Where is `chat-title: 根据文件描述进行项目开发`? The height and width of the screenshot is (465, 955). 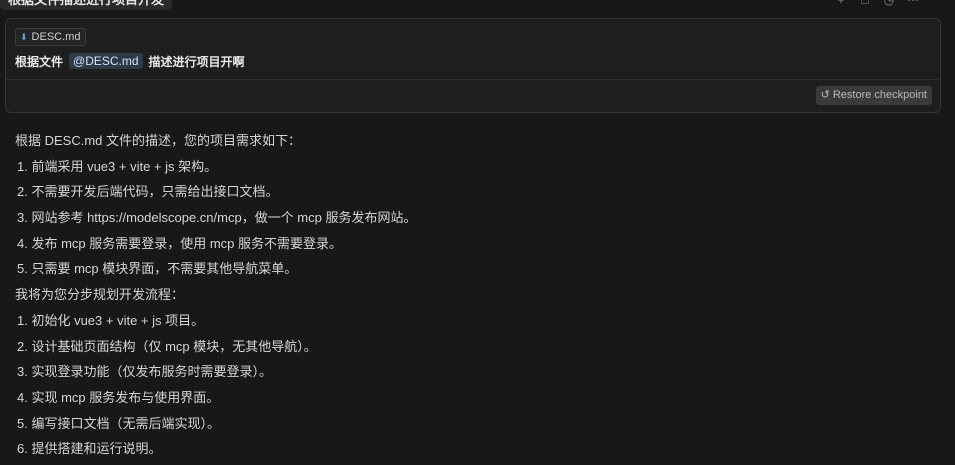 chat-title: 根据文件描述进行项目开发 is located at coordinates (86, 5).